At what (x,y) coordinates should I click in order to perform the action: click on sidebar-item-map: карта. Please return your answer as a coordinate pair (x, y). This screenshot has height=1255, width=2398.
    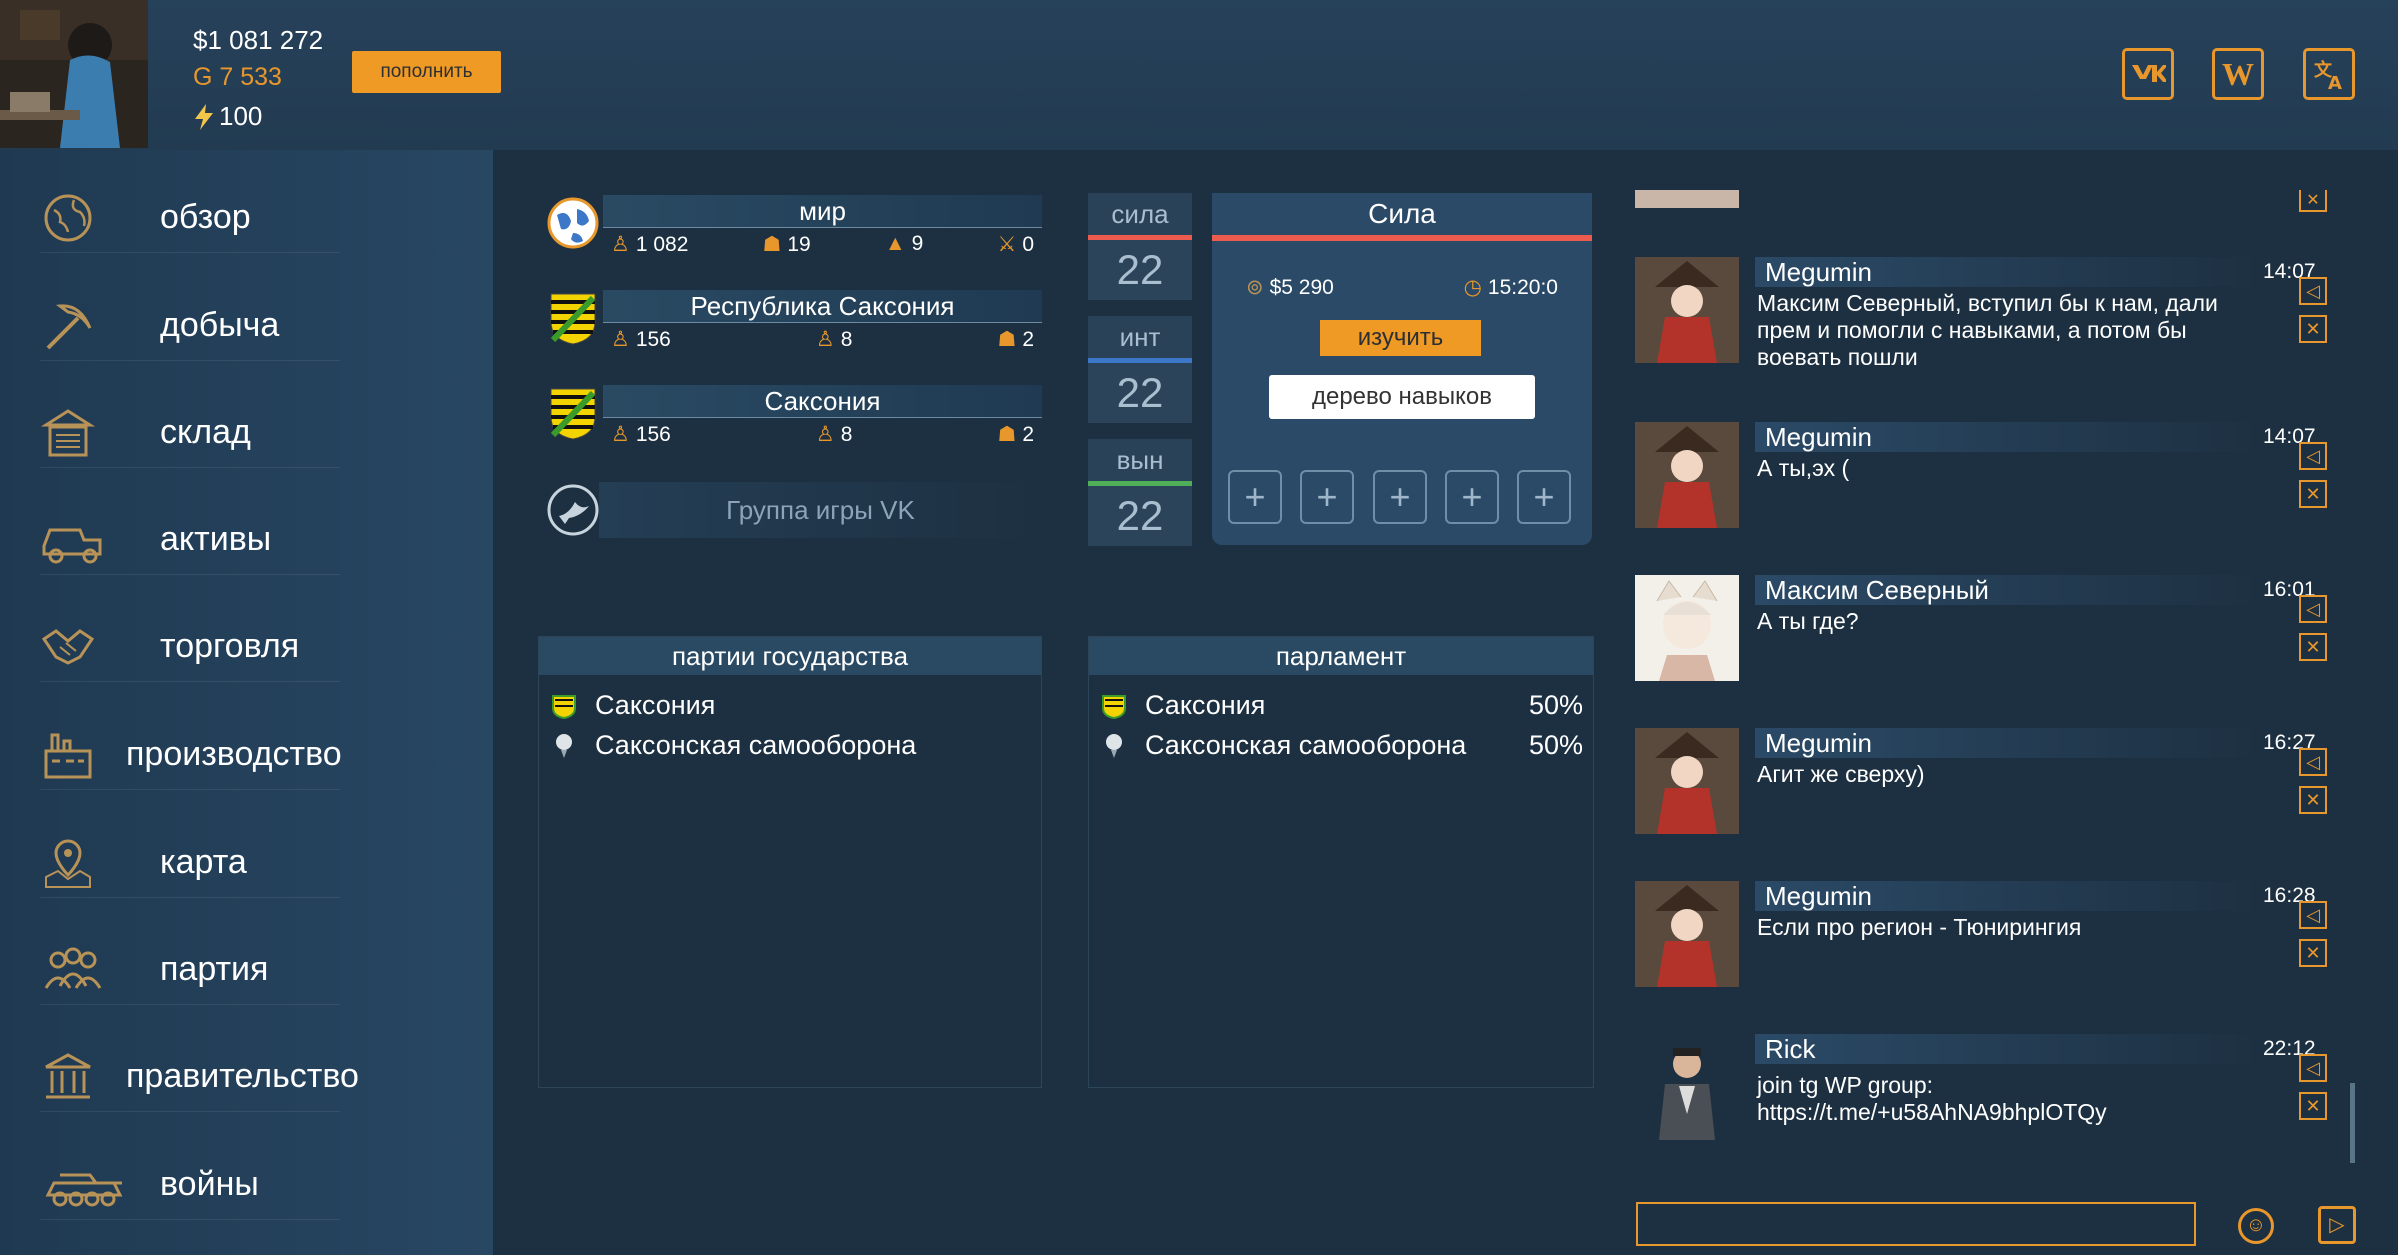
    Looking at the image, I should click on (190, 863).